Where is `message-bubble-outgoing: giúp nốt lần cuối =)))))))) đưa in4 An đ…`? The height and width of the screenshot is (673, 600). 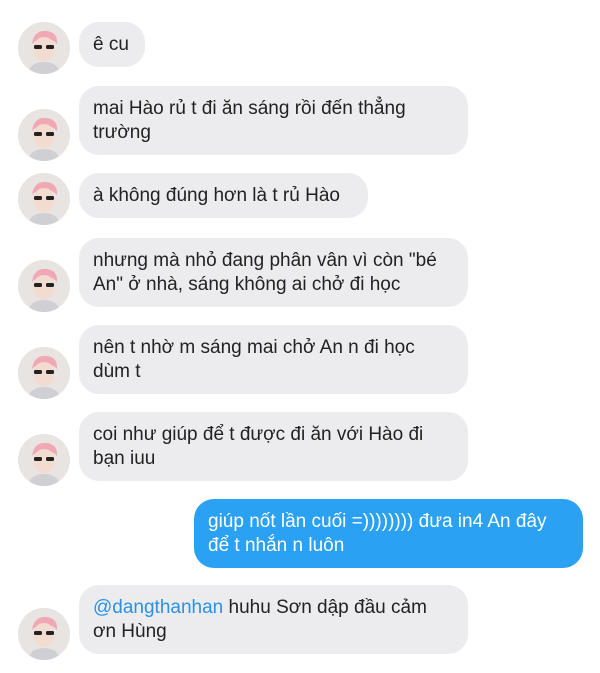 message-bubble-outgoing: giúp nốt lần cuối =)))))))) đưa in4 An đ… is located at coordinates (388, 533).